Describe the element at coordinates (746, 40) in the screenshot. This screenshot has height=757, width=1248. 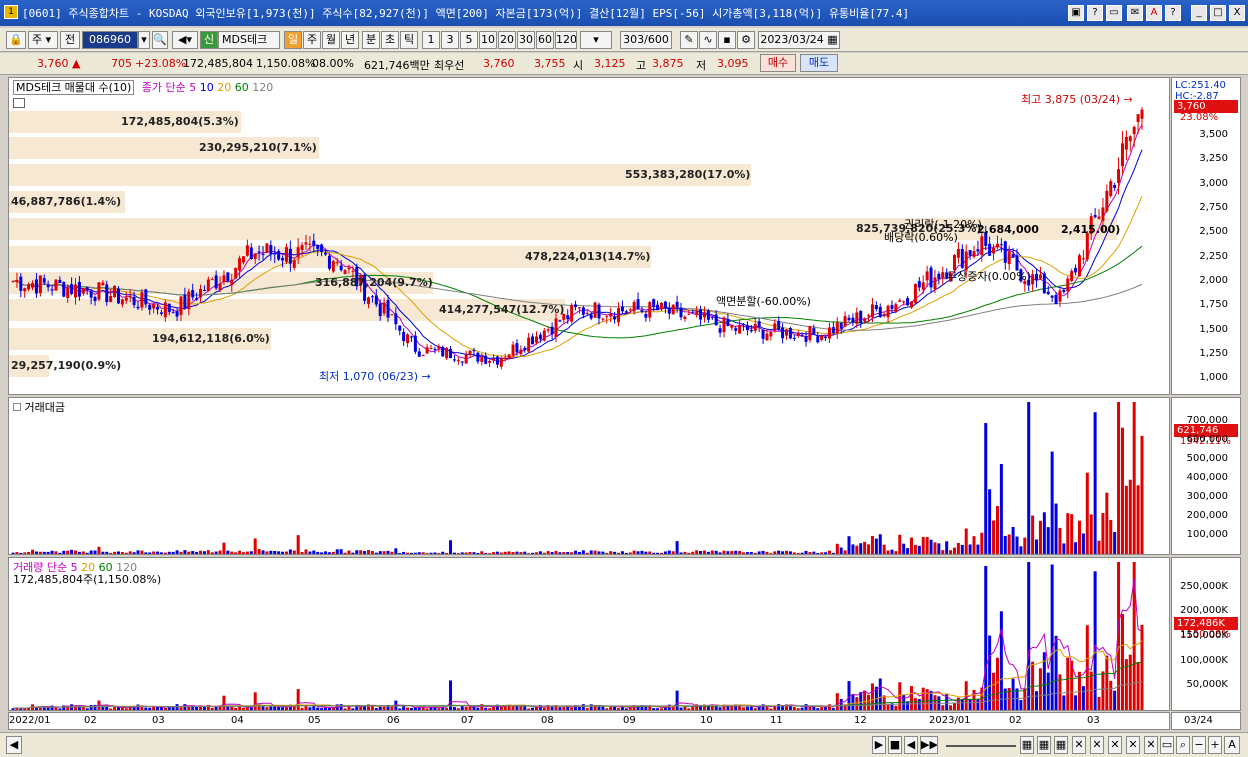
I see `gear-icon: ⚙` at that location.